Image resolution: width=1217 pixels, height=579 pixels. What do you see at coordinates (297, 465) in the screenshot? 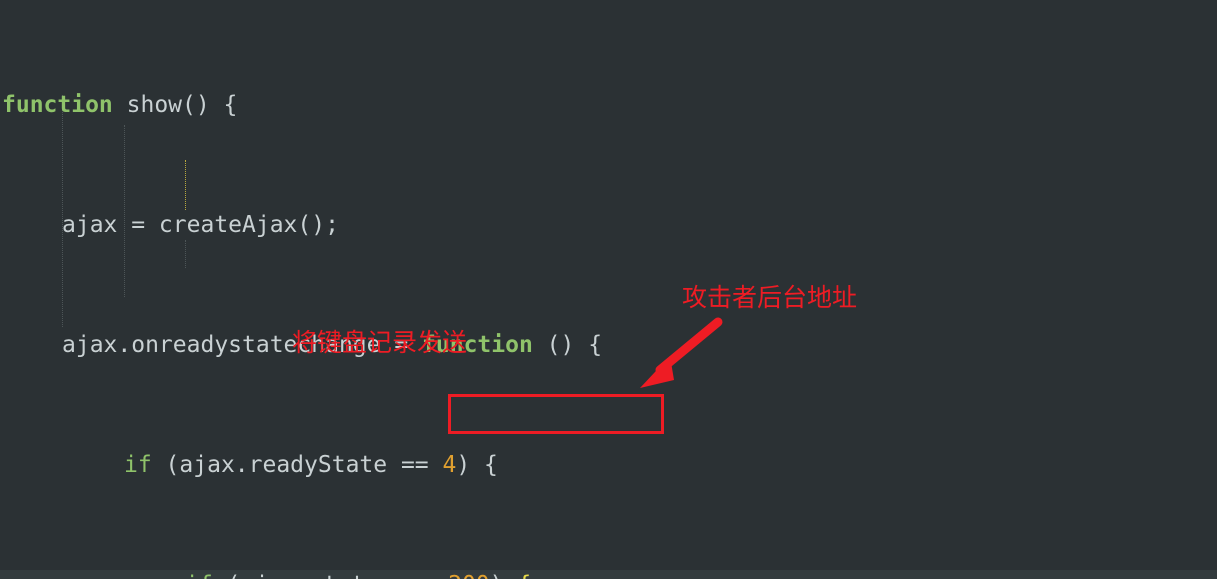
I see `token-line4-a: (ajax.readyState ==` at bounding box center [297, 465].